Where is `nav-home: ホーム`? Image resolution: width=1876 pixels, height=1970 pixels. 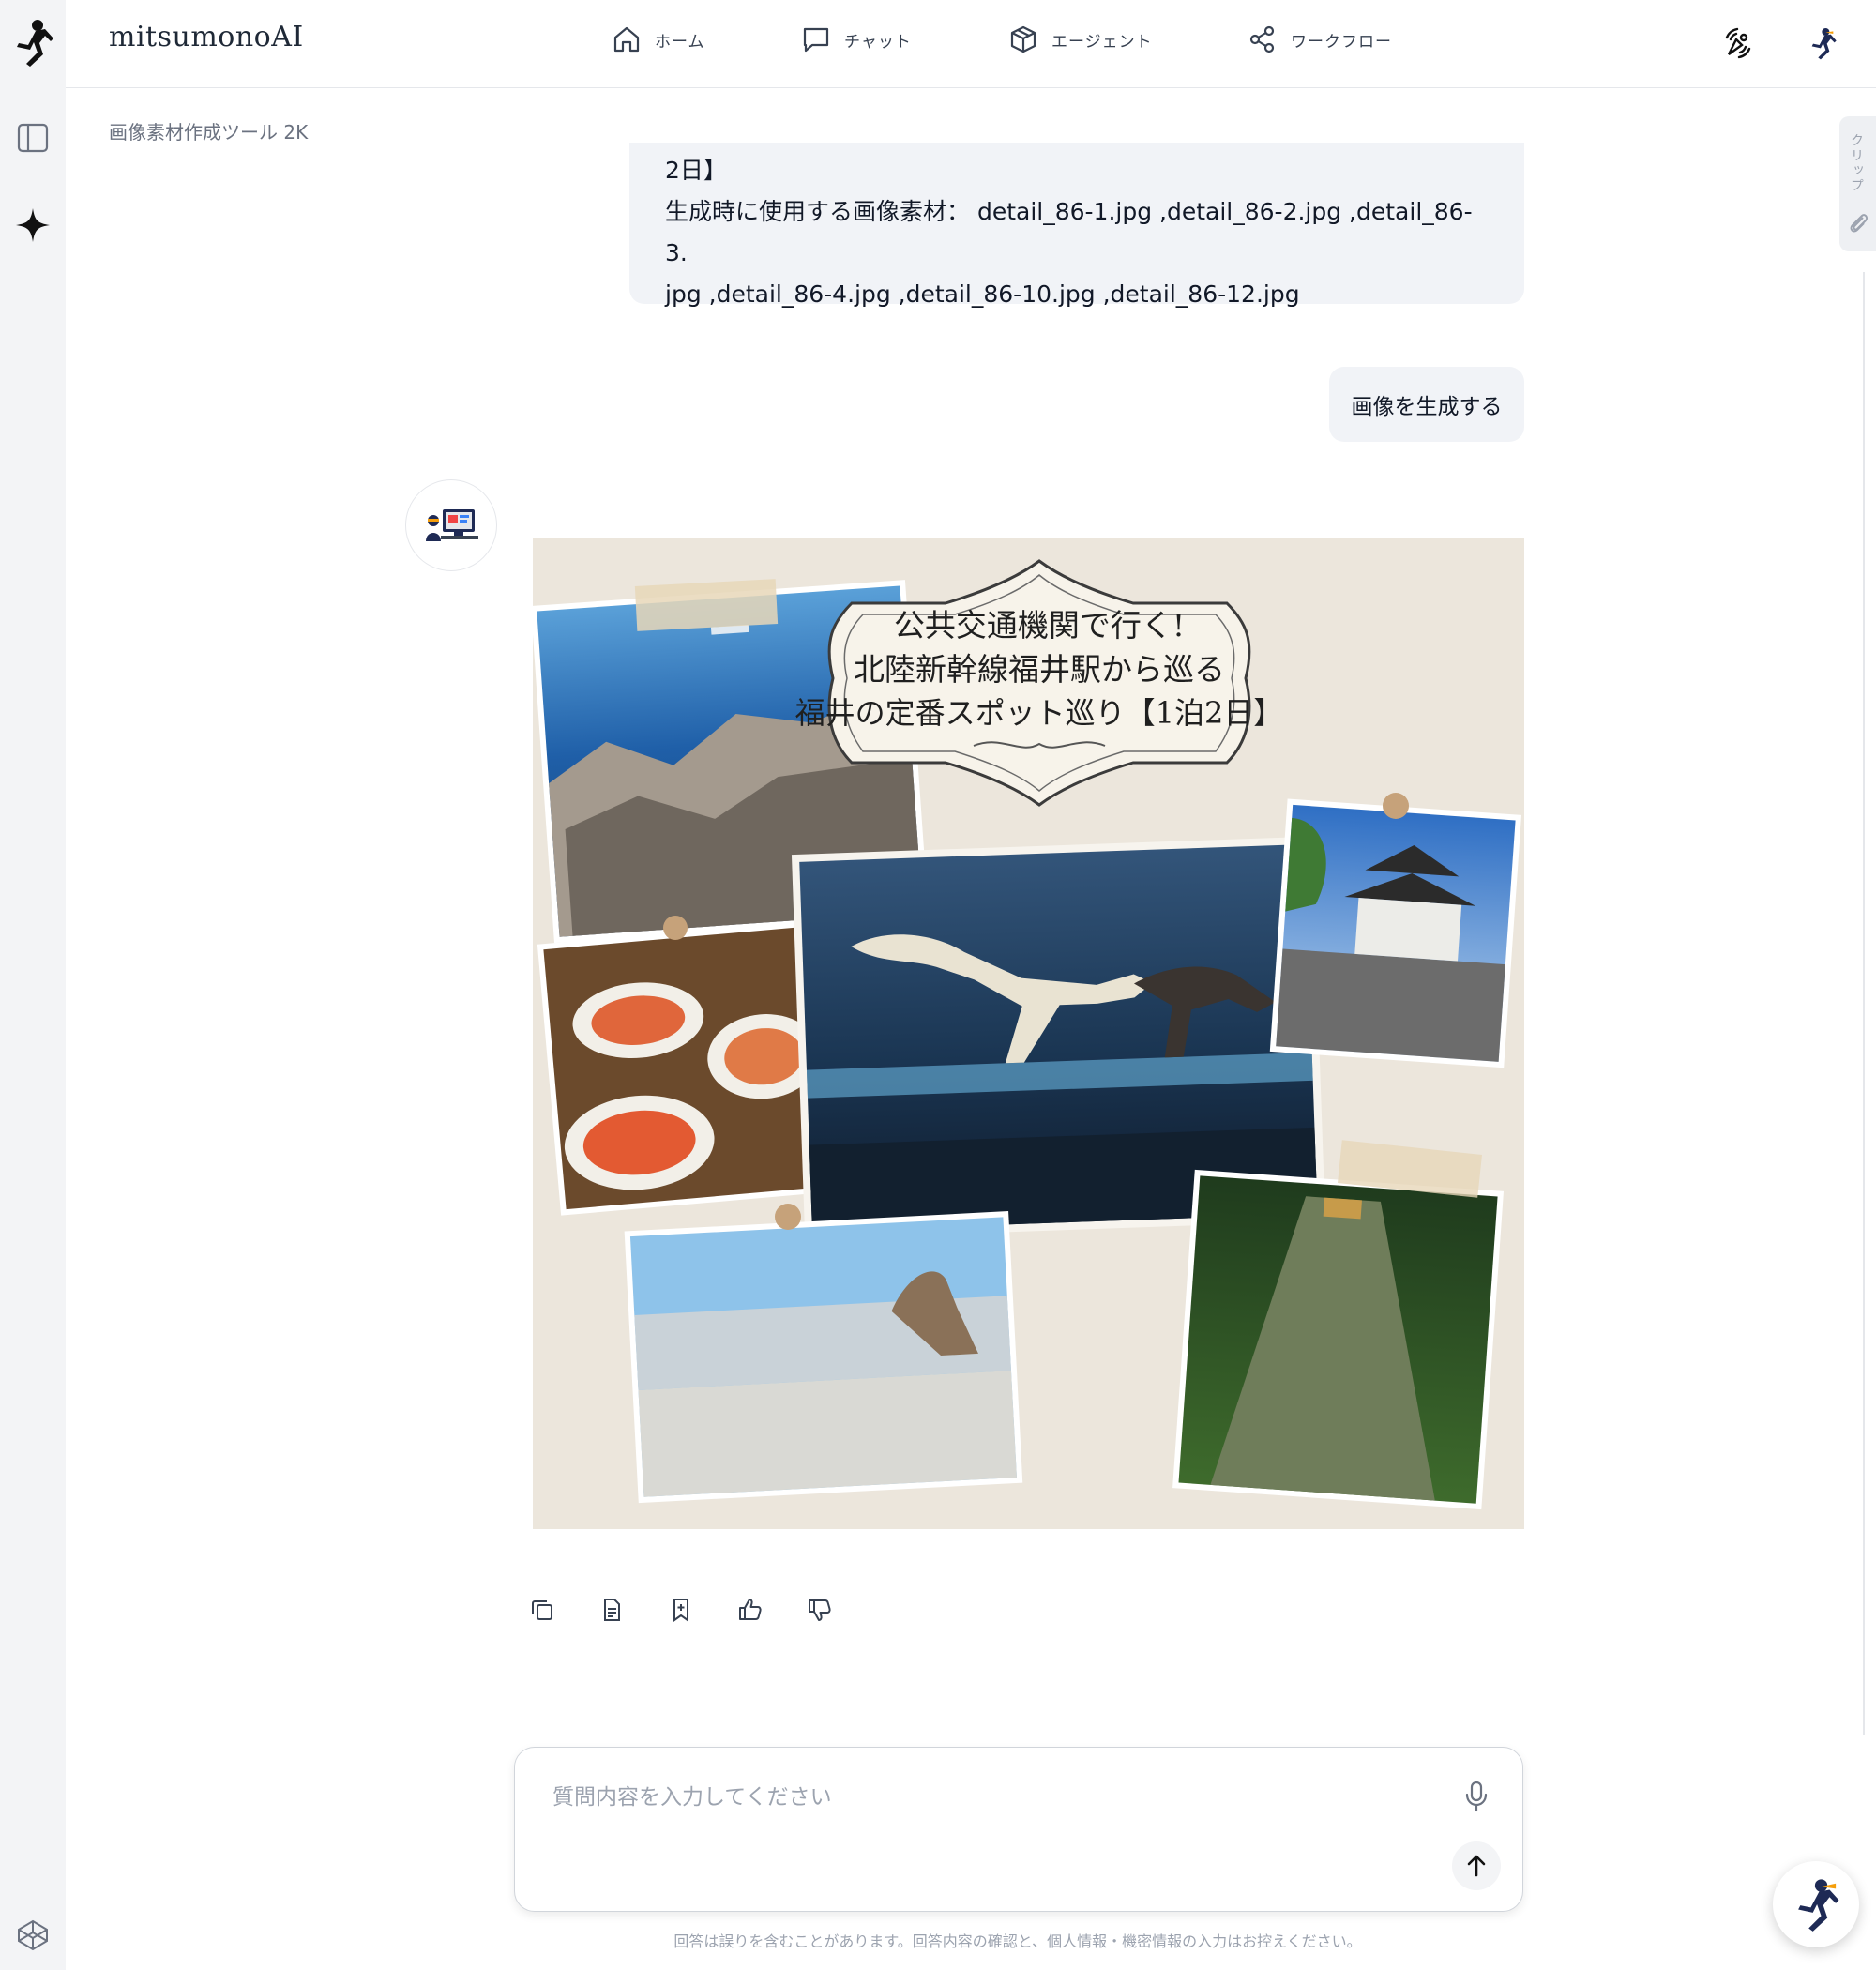 nav-home: ホーム is located at coordinates (658, 39).